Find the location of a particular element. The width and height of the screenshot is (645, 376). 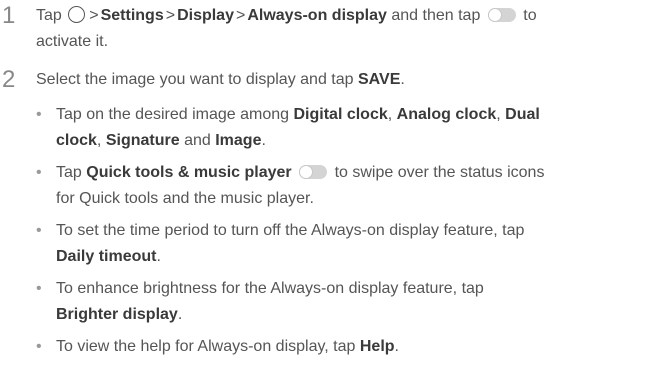

step-number: 2 is located at coordinates (9, 79).